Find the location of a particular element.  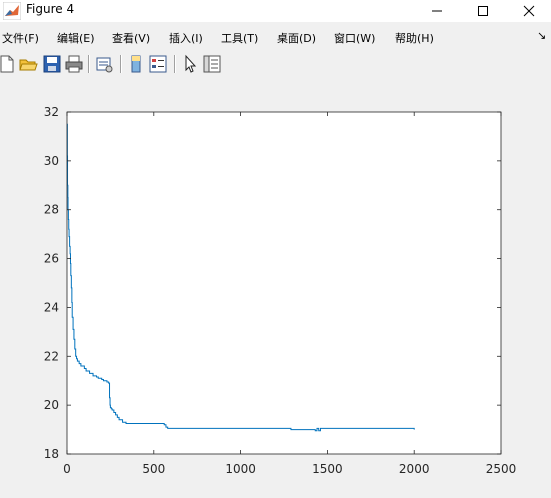

menu-window: 窗口(W) is located at coordinates (354, 38).